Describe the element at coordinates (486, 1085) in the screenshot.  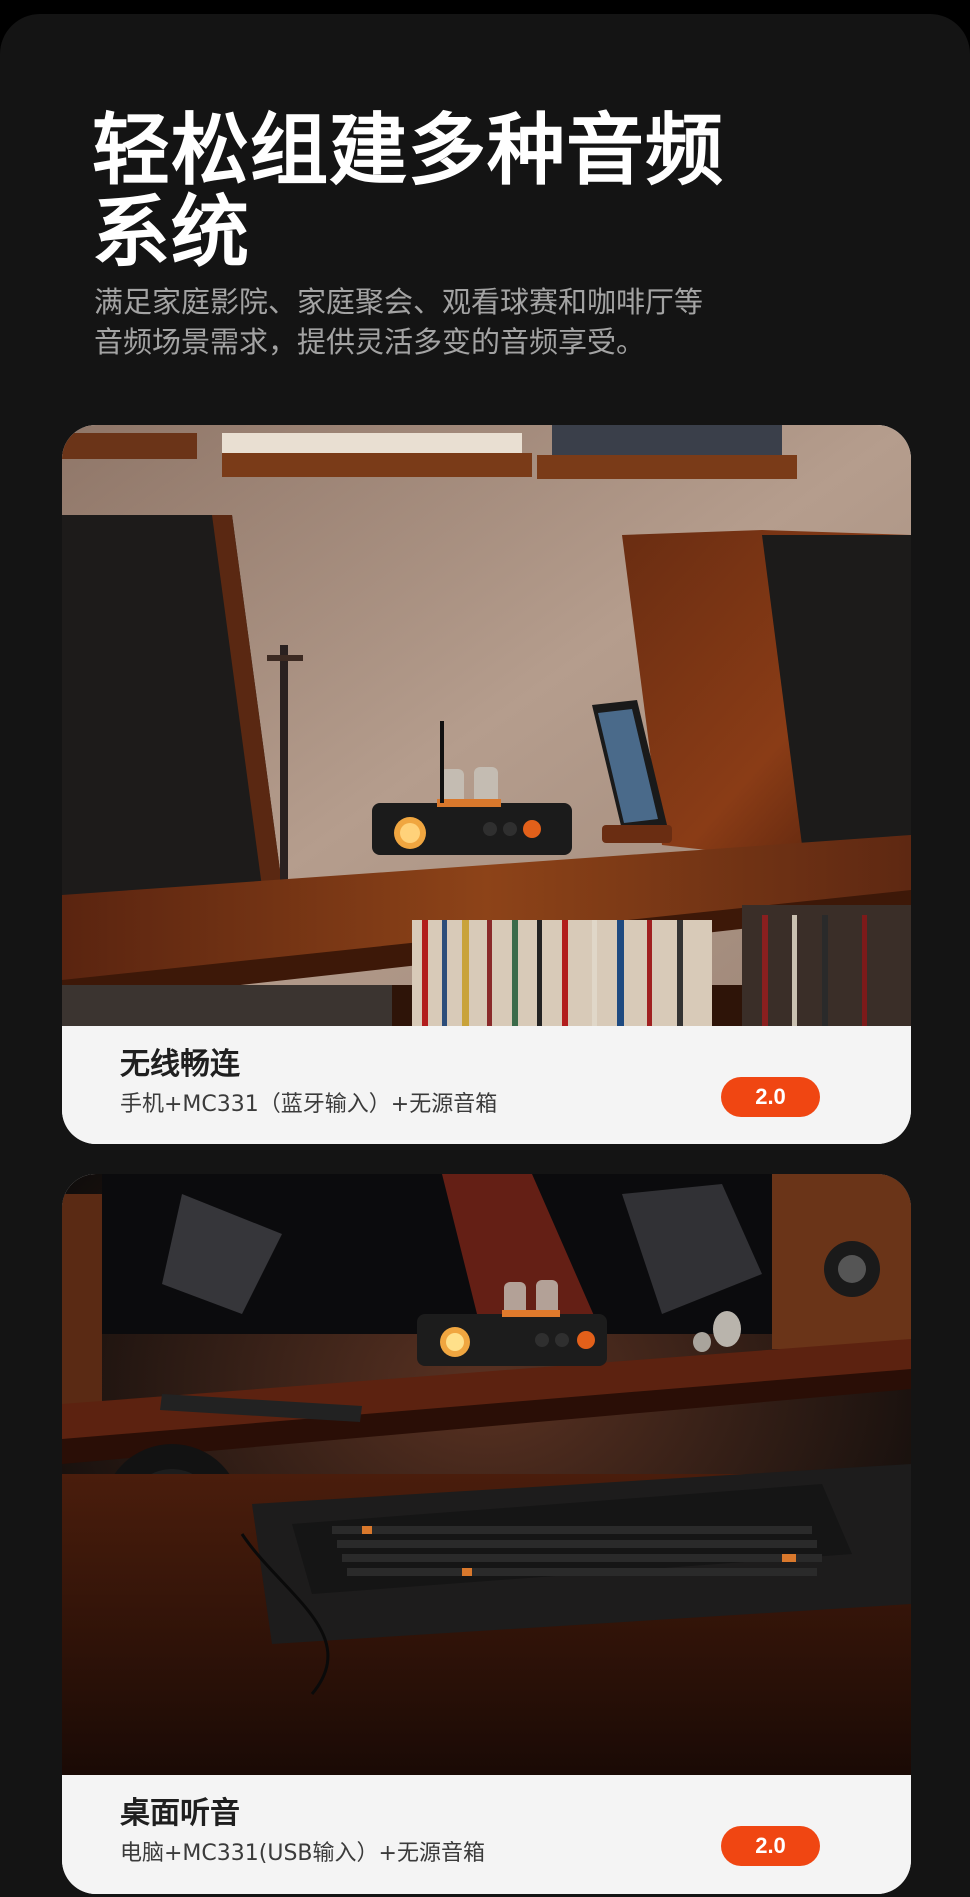
I see `scenario-caption: 无线畅连 手机+MC331（蓝牙输入）+无源音箱 2.0` at that location.